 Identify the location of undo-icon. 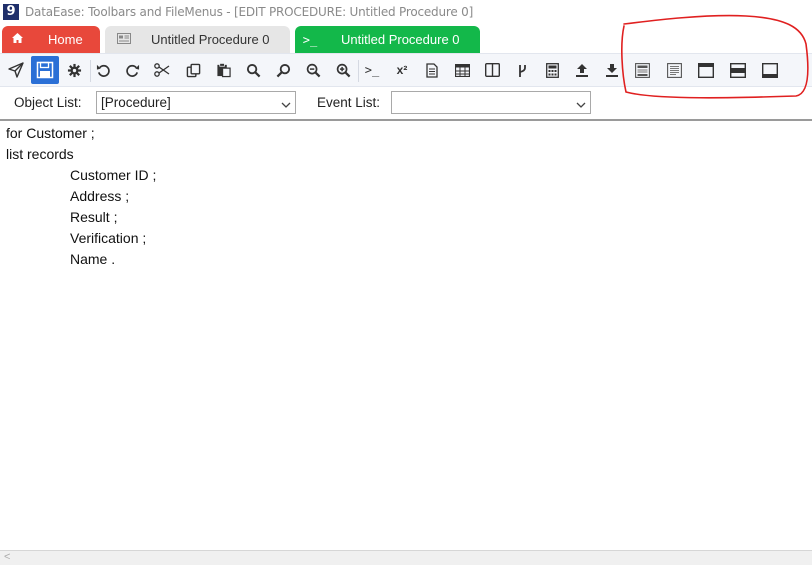
(103, 70).